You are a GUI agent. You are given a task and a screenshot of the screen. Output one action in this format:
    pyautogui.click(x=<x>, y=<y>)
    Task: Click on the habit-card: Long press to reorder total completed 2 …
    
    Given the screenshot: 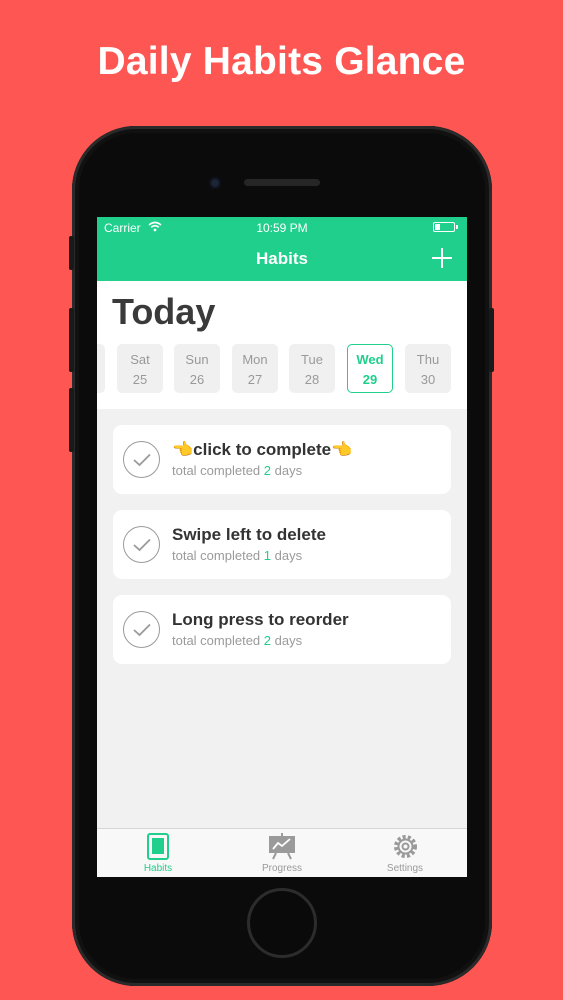 What is the action you would take?
    pyautogui.click(x=282, y=629)
    